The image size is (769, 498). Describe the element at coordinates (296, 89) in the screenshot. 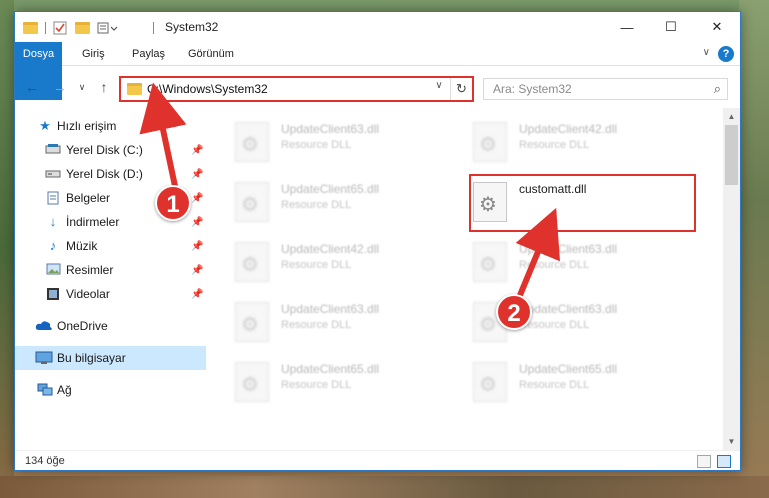

I see `address-bar: C:\Windows\System32 ∨ ↻` at that location.